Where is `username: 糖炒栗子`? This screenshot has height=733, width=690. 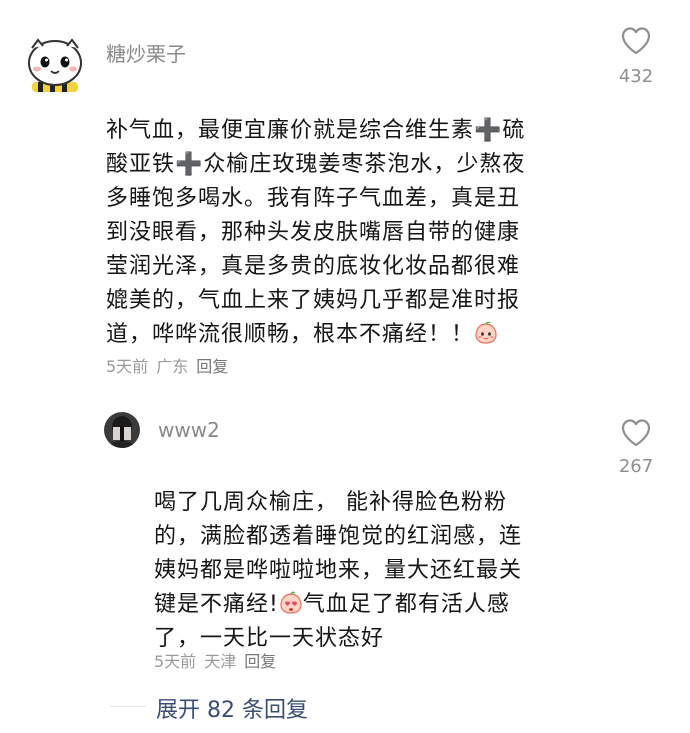
username: 糖炒栗子 is located at coordinates (146, 52).